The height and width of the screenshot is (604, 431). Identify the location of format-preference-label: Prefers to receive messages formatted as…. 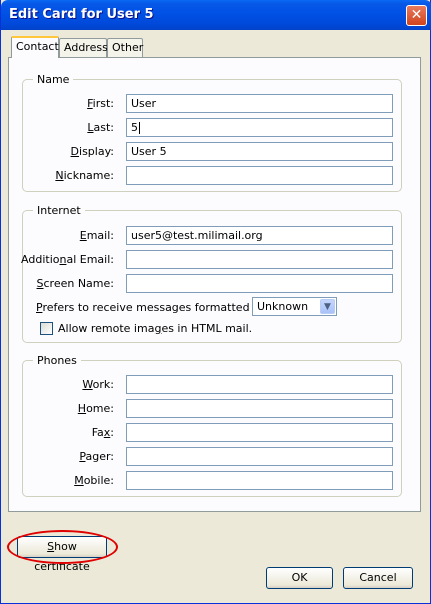
(153, 307).